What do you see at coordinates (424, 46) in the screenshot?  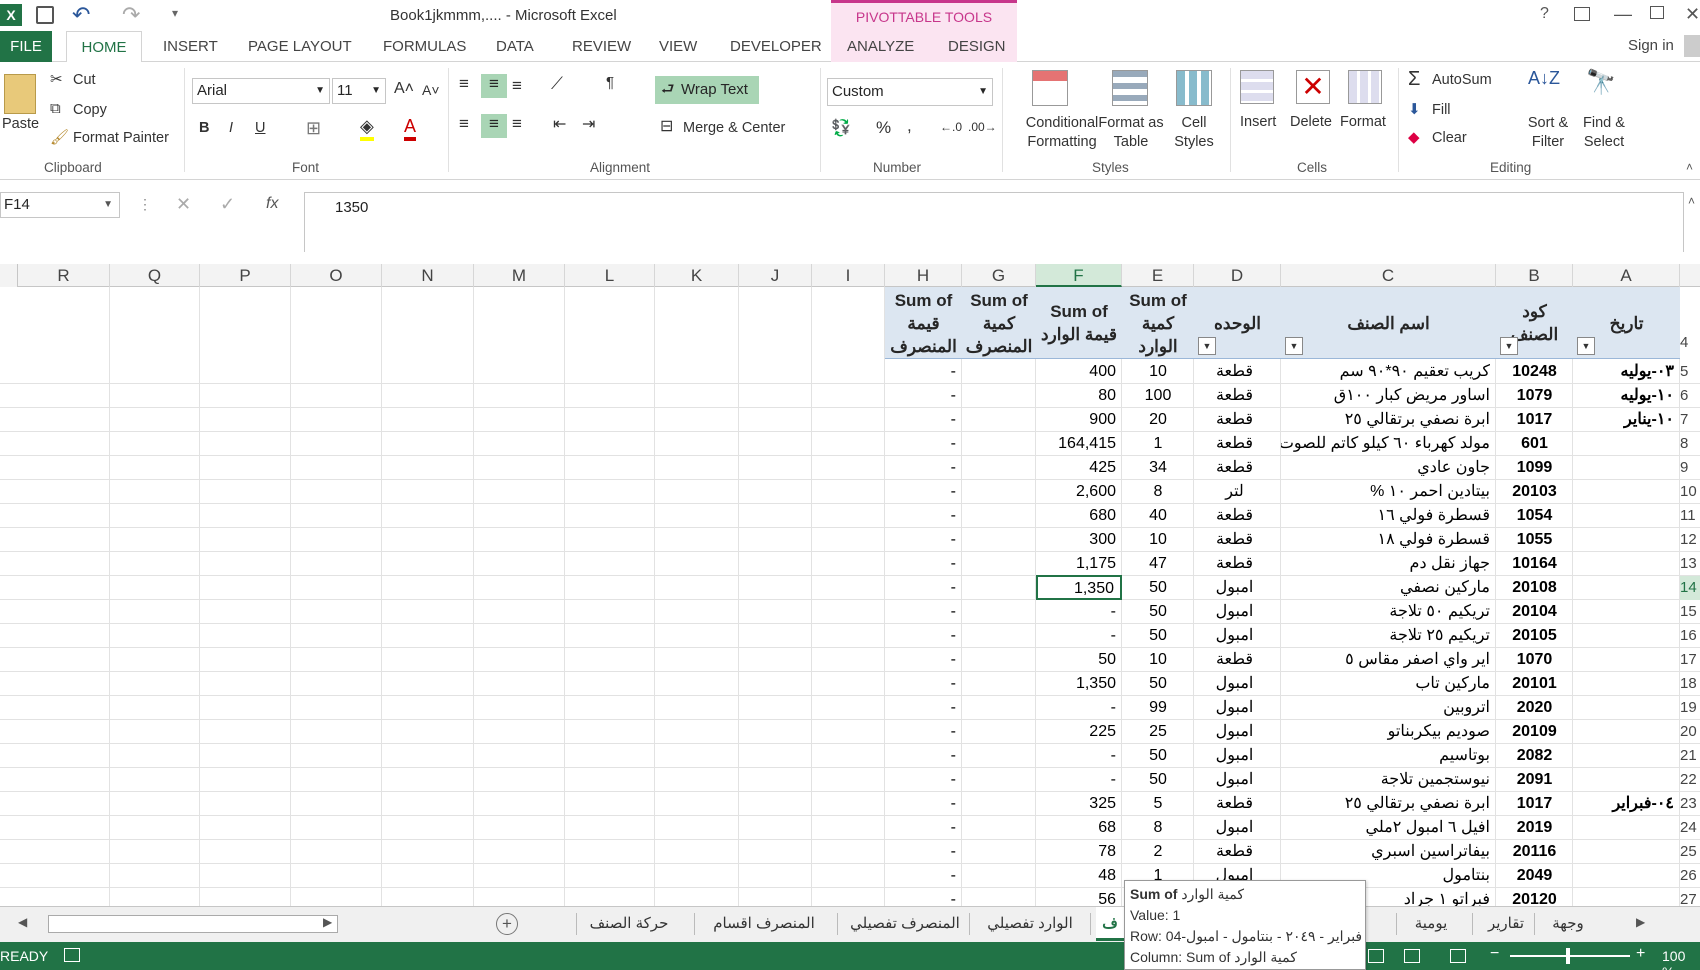 I see `tab-formulas: FORMULAS` at bounding box center [424, 46].